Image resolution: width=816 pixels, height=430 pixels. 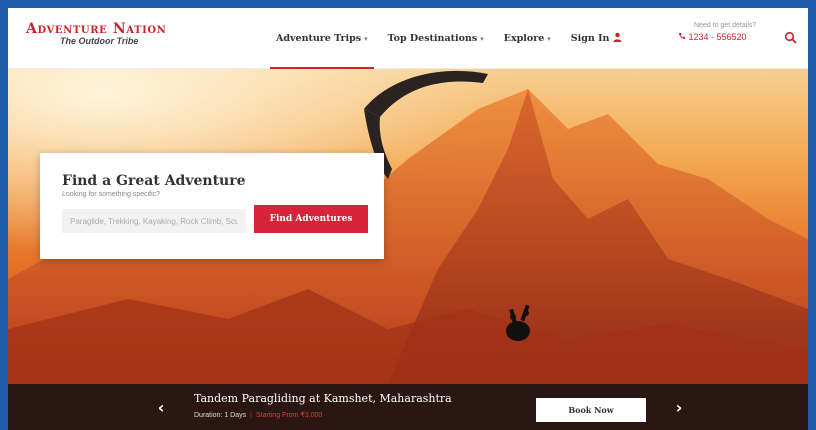 I want to click on trip-duration: Duration: 1 Days, so click(x=220, y=415).